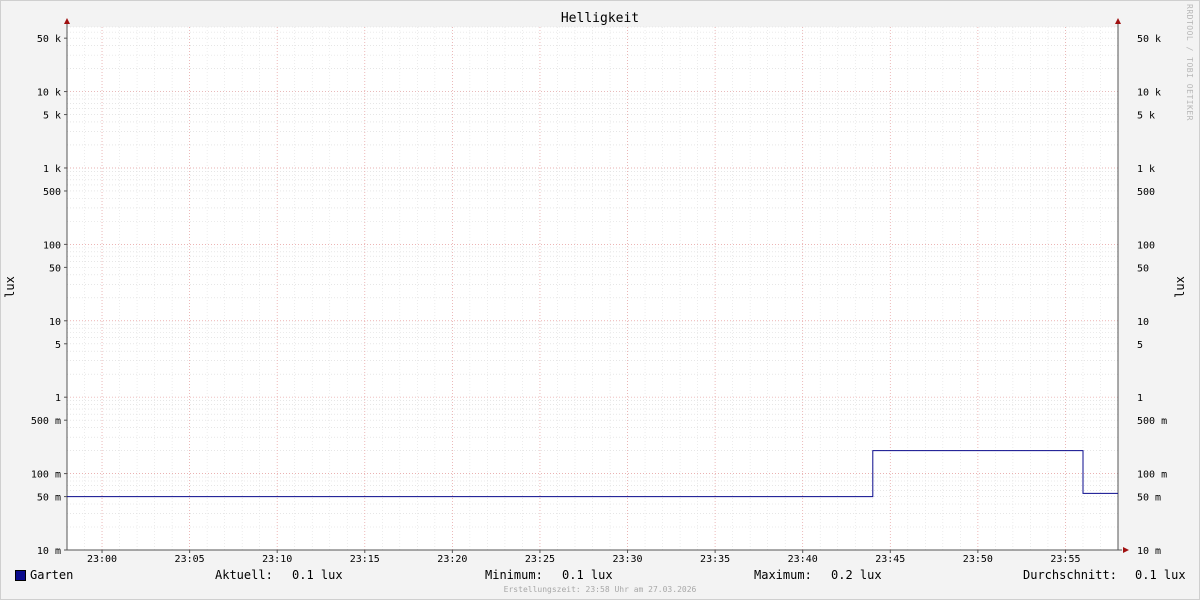 This screenshot has height=600, width=1200. Describe the element at coordinates (1160, 575) in the screenshot. I see `stat-avg-value: 0.1 lux` at that location.